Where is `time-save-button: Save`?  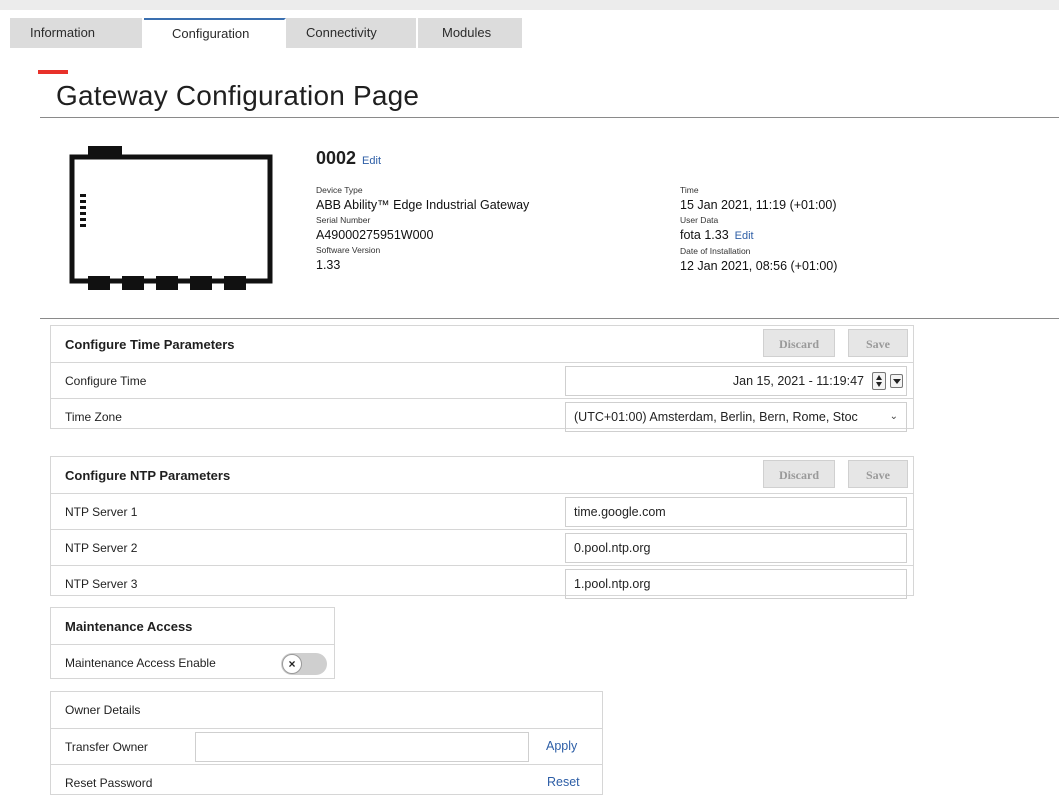 time-save-button: Save is located at coordinates (878, 343).